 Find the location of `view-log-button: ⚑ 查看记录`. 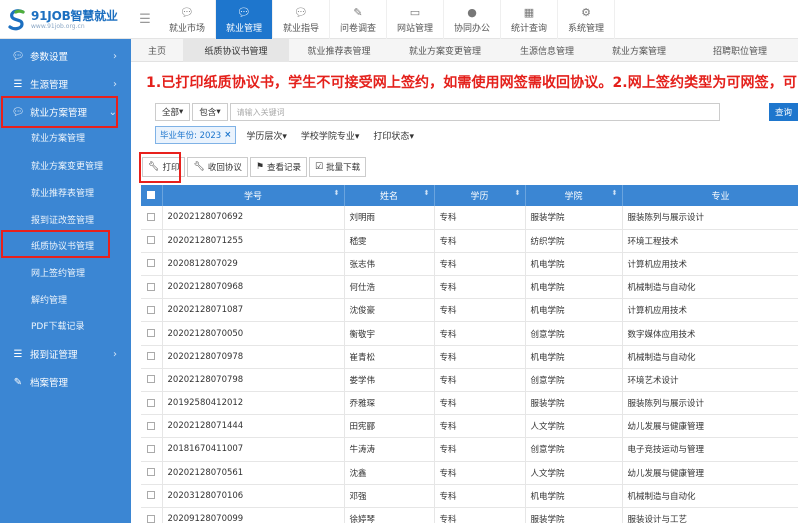

view-log-button: ⚑ 查看记录 is located at coordinates (278, 167).